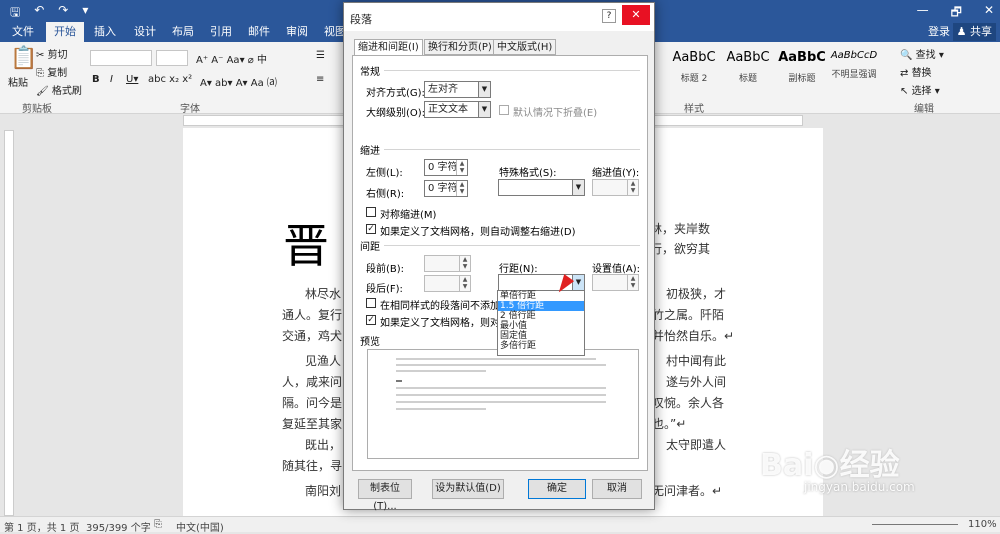  What do you see at coordinates (320, 79) in the screenshot?
I see `align-left-icon: ≡` at bounding box center [320, 79].